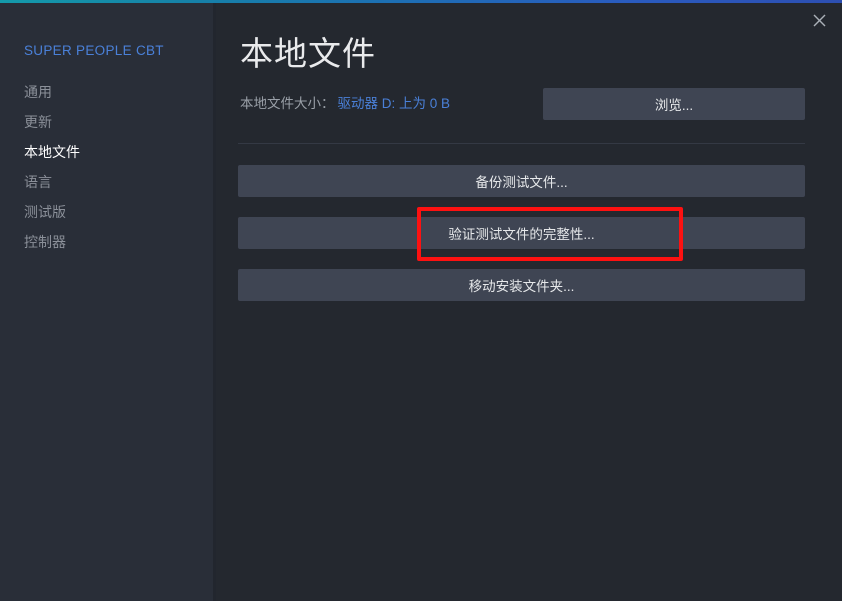 The height and width of the screenshot is (601, 842). I want to click on close-button, so click(819, 20).